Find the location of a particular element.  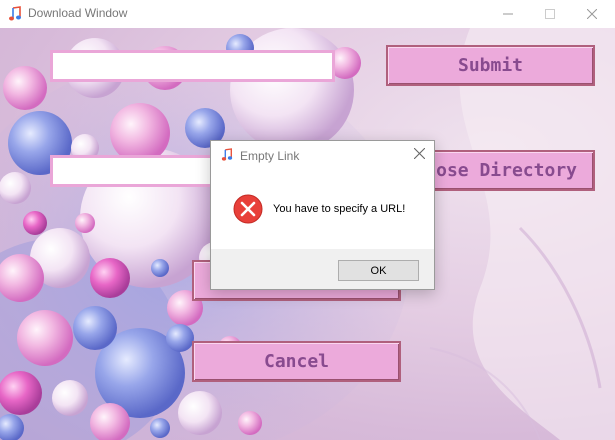

maximize-button is located at coordinates (550, 14).